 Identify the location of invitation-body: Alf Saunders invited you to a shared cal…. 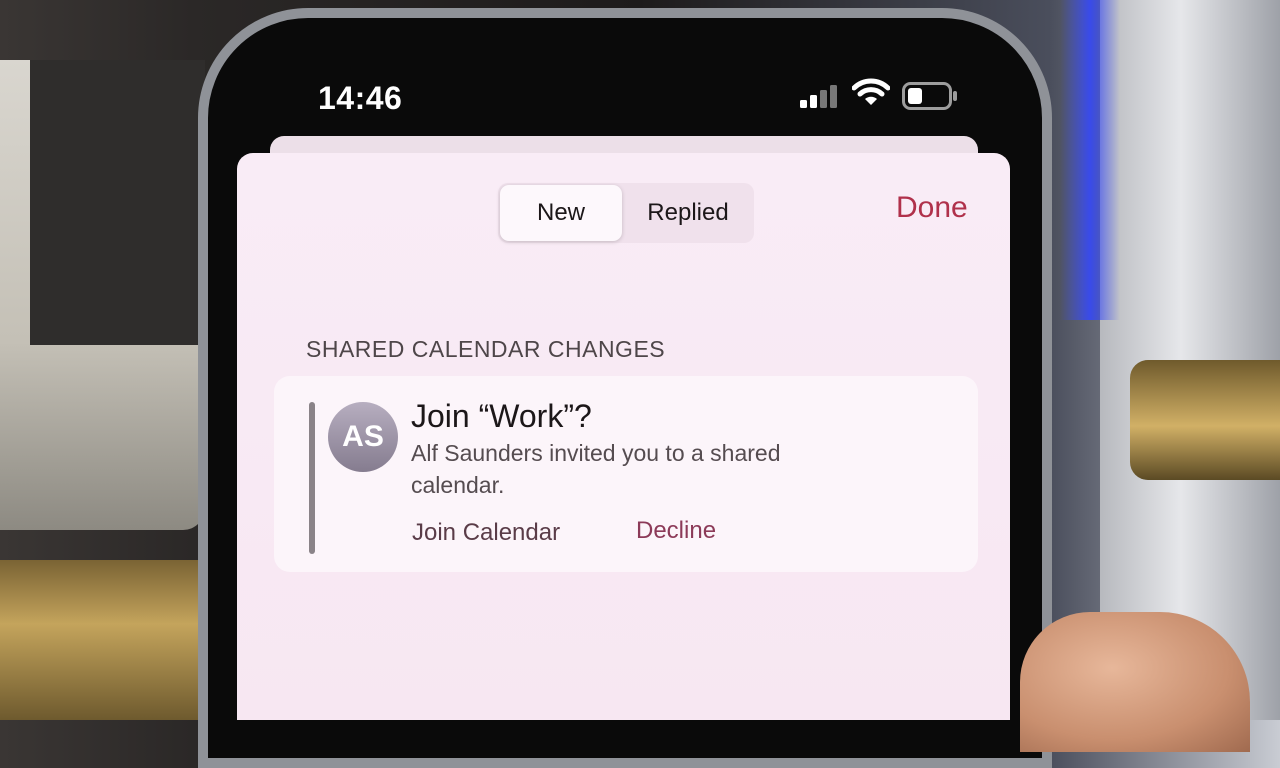
(596, 469).